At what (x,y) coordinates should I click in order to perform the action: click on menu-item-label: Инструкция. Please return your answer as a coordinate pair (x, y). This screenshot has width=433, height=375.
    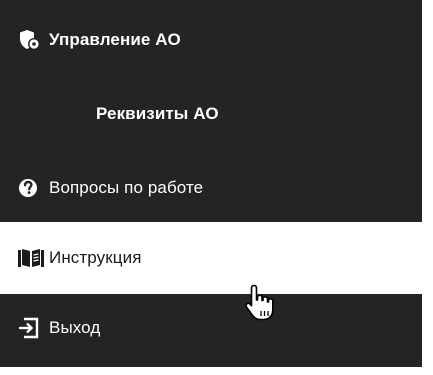
    Looking at the image, I should click on (95, 257).